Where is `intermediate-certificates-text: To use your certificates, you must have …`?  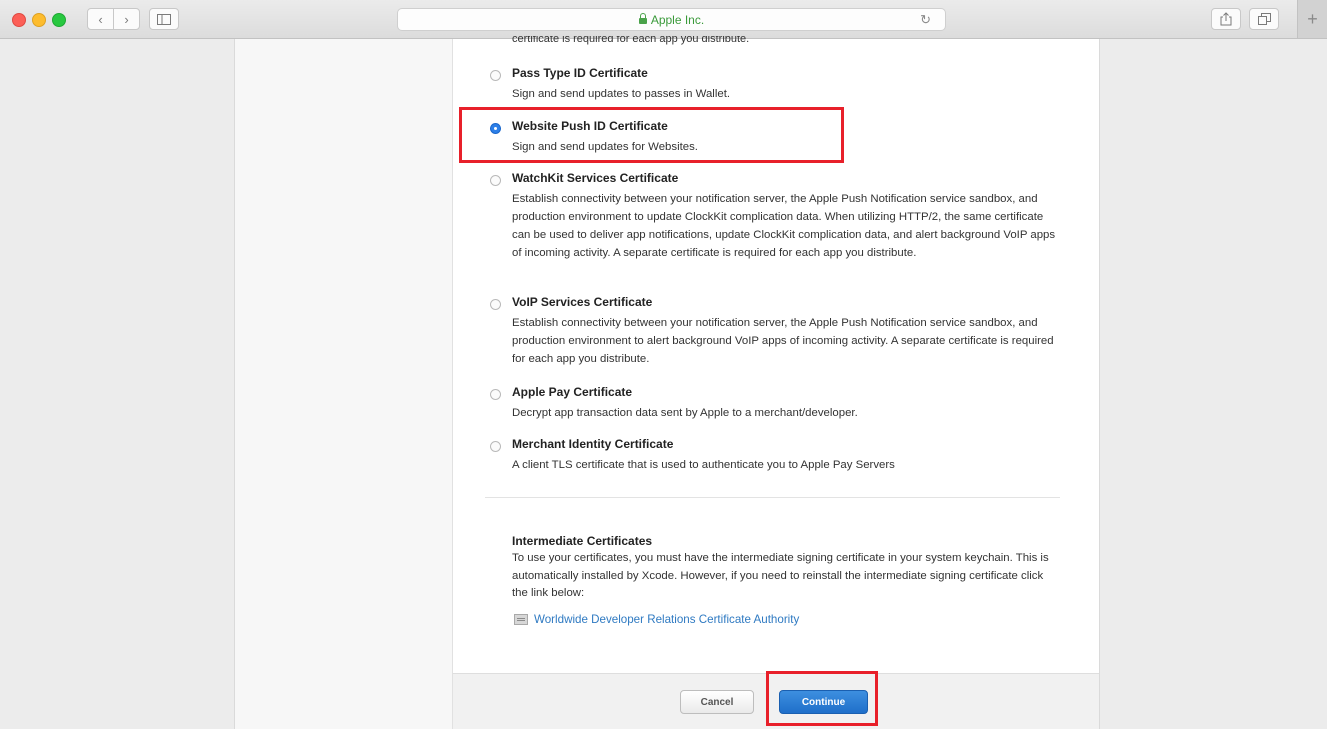 intermediate-certificates-text: To use your certificates, you must have … is located at coordinates (780, 575).